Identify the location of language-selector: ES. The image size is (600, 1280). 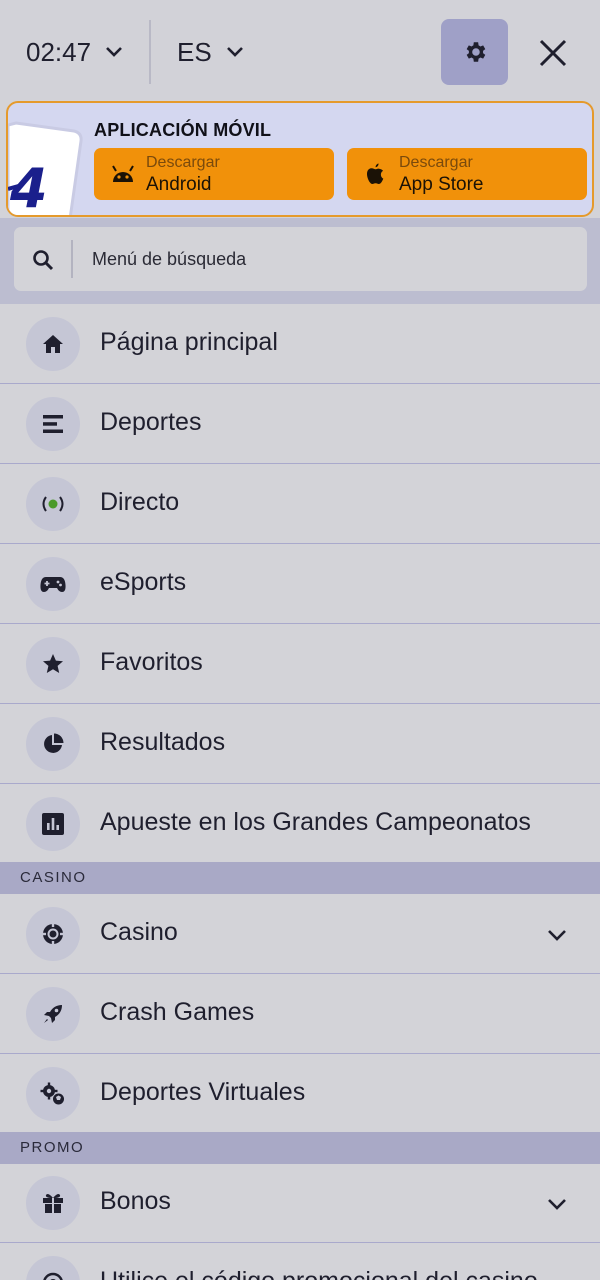
(210, 52).